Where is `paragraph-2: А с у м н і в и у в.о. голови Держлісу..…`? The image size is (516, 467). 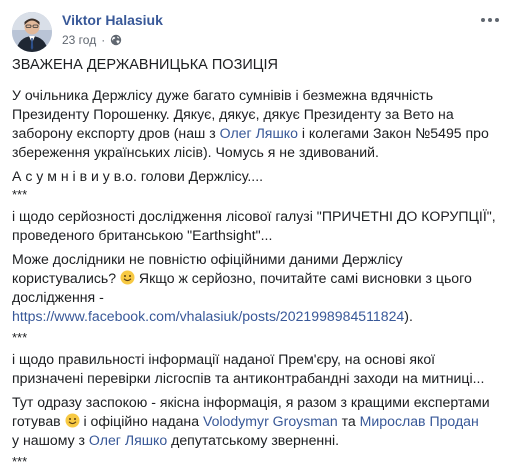 paragraph-2: А с у м н і в и у в.о. голови Держлісу..… is located at coordinates (138, 176).